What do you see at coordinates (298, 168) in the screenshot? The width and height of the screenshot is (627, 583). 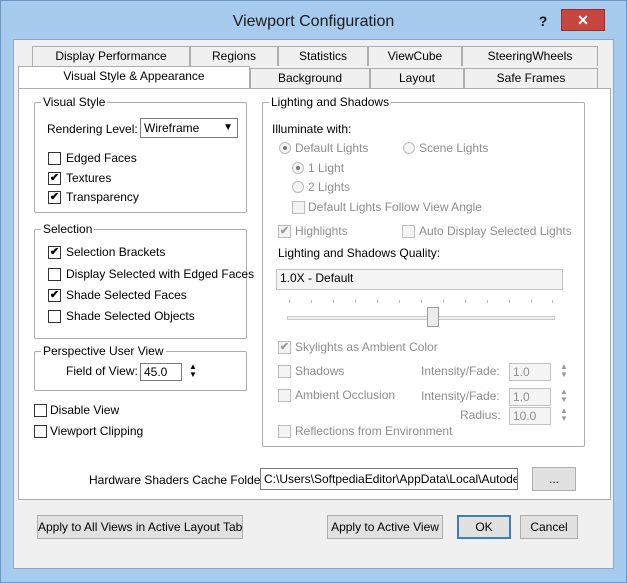 I see `one-light-radio` at bounding box center [298, 168].